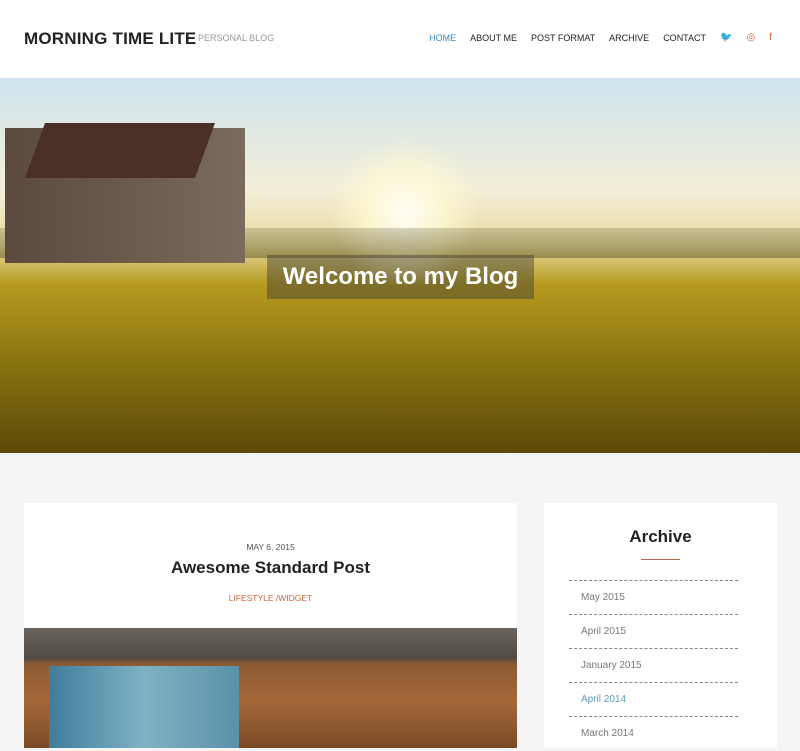  Describe the element at coordinates (442, 38) in the screenshot. I see `nav-home: HOME` at that location.